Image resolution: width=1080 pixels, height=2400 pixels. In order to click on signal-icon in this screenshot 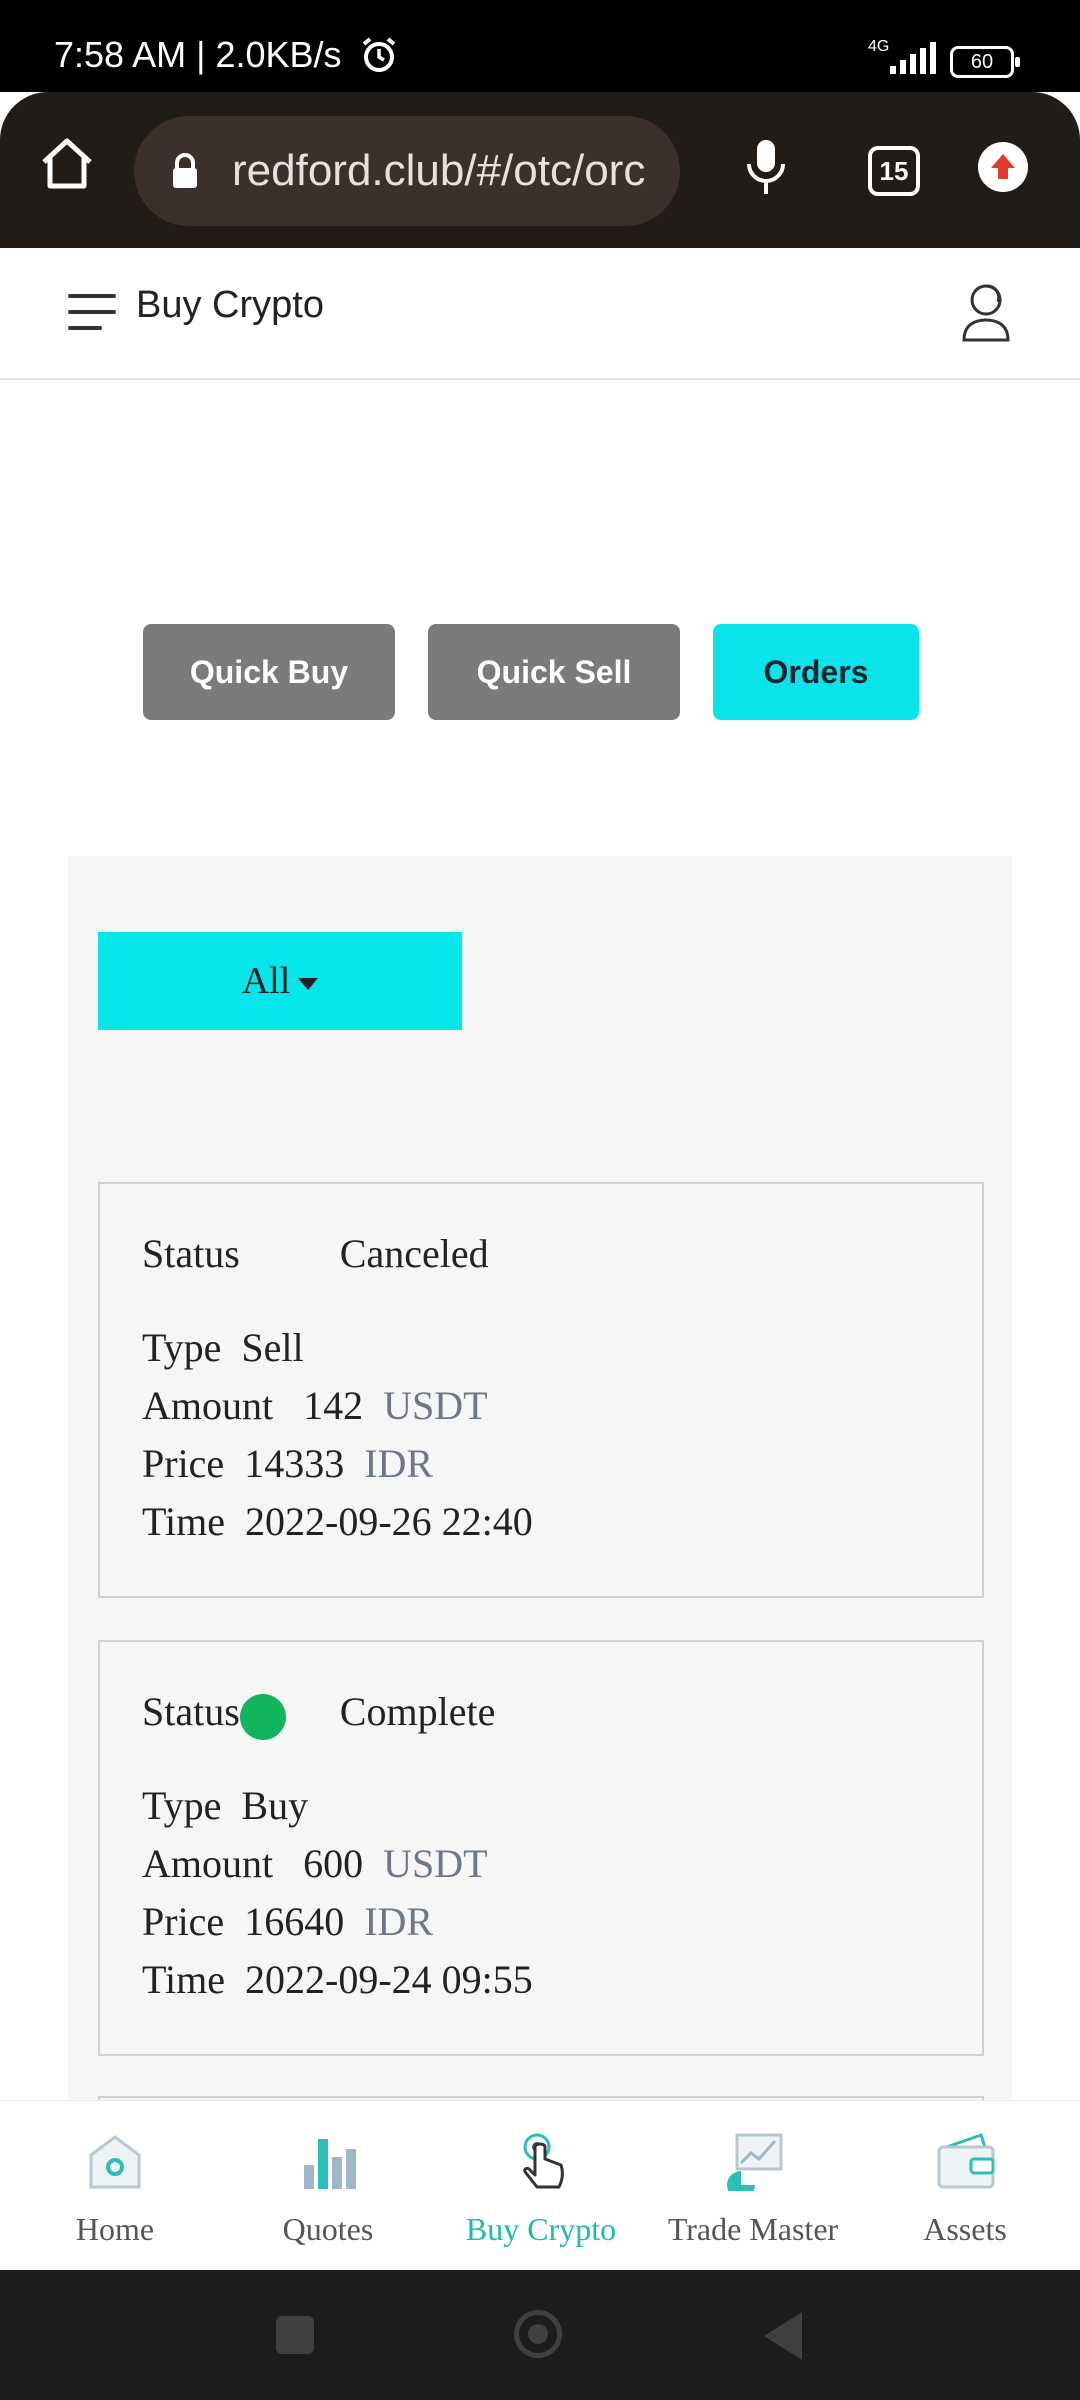, I will do `click(913, 58)`.